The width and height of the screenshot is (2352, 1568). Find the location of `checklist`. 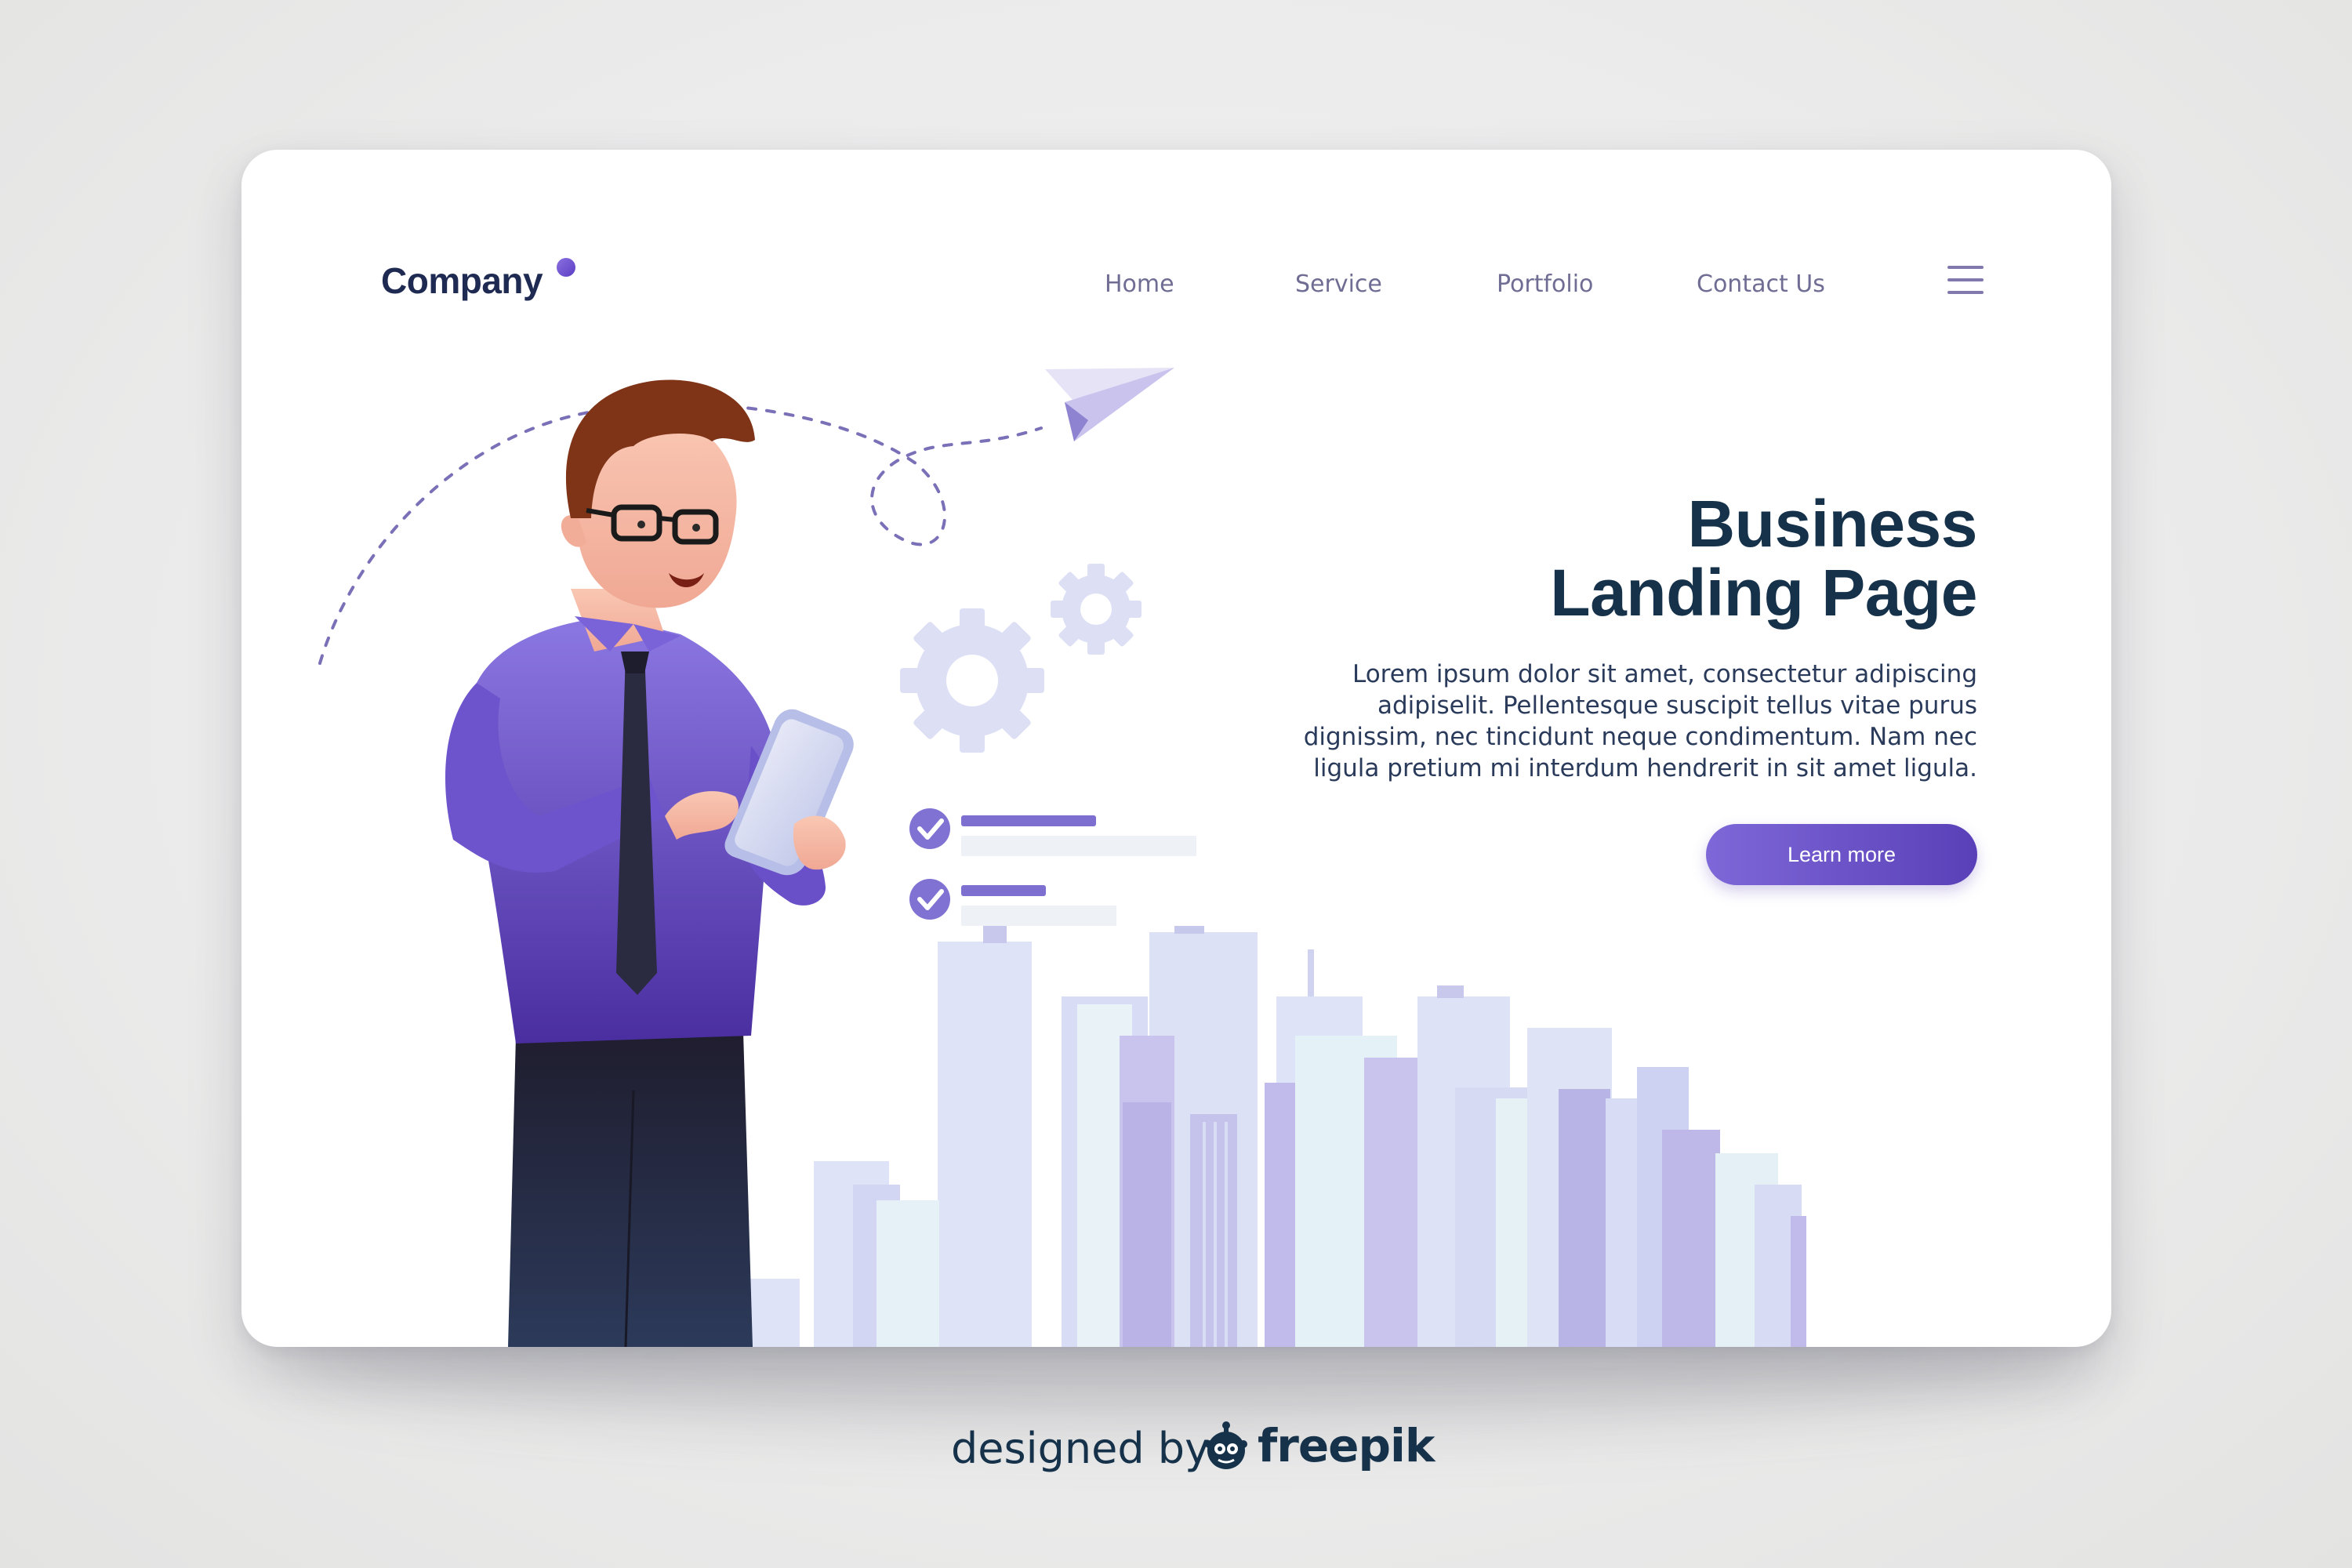

checklist is located at coordinates (1052, 867).